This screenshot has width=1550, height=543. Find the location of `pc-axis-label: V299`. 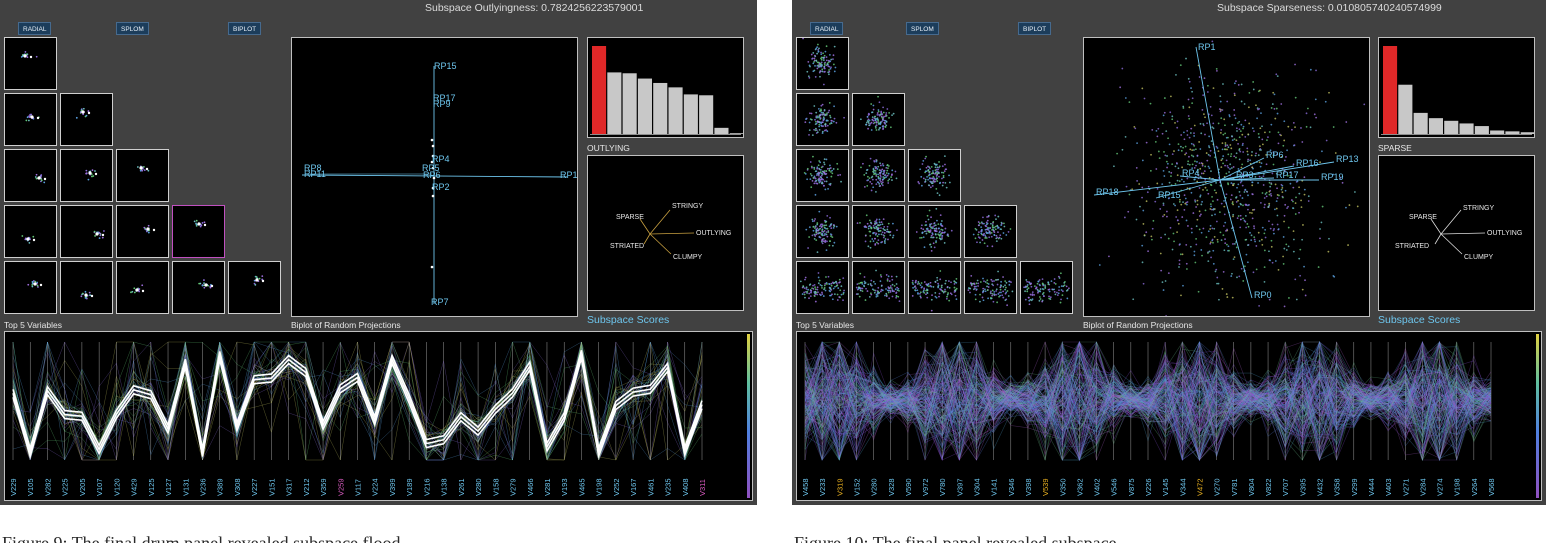

pc-axis-label: V299 is located at coordinates (1354, 487).